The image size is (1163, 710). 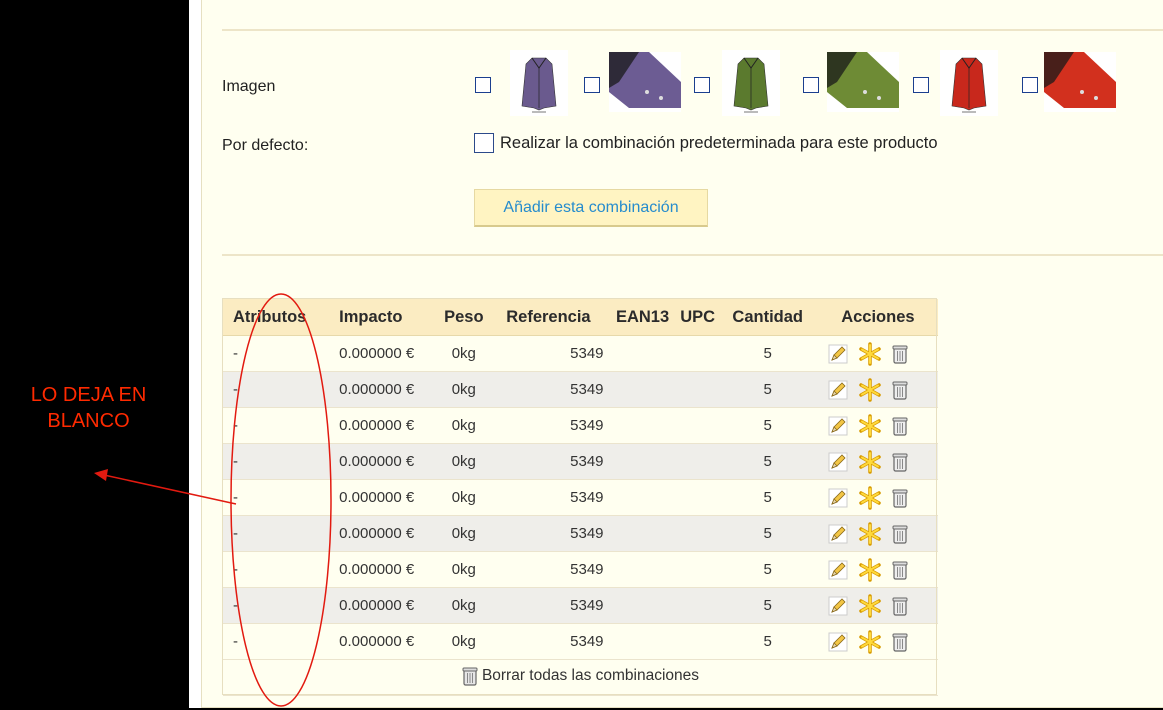 What do you see at coordinates (387, 317) in the screenshot?
I see `header-impacto: Impacto` at bounding box center [387, 317].